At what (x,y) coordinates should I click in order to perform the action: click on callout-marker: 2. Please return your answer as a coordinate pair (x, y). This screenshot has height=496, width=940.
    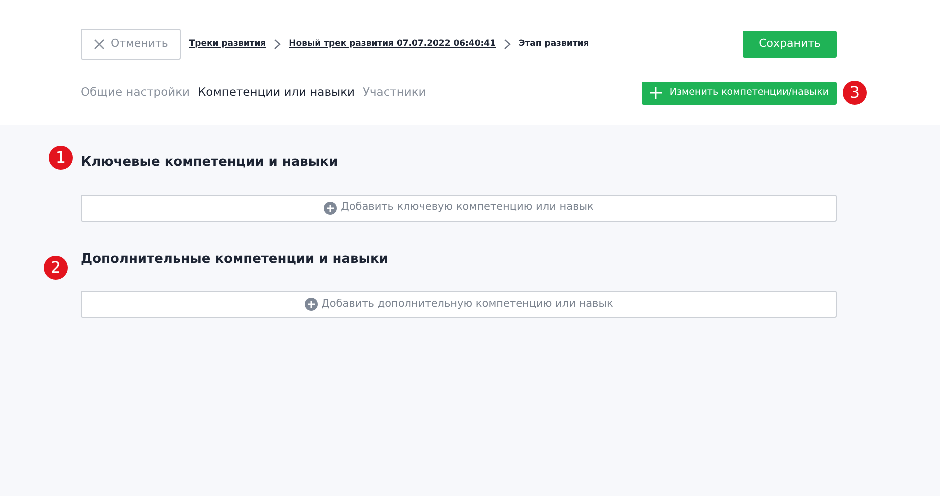
    Looking at the image, I should click on (56, 268).